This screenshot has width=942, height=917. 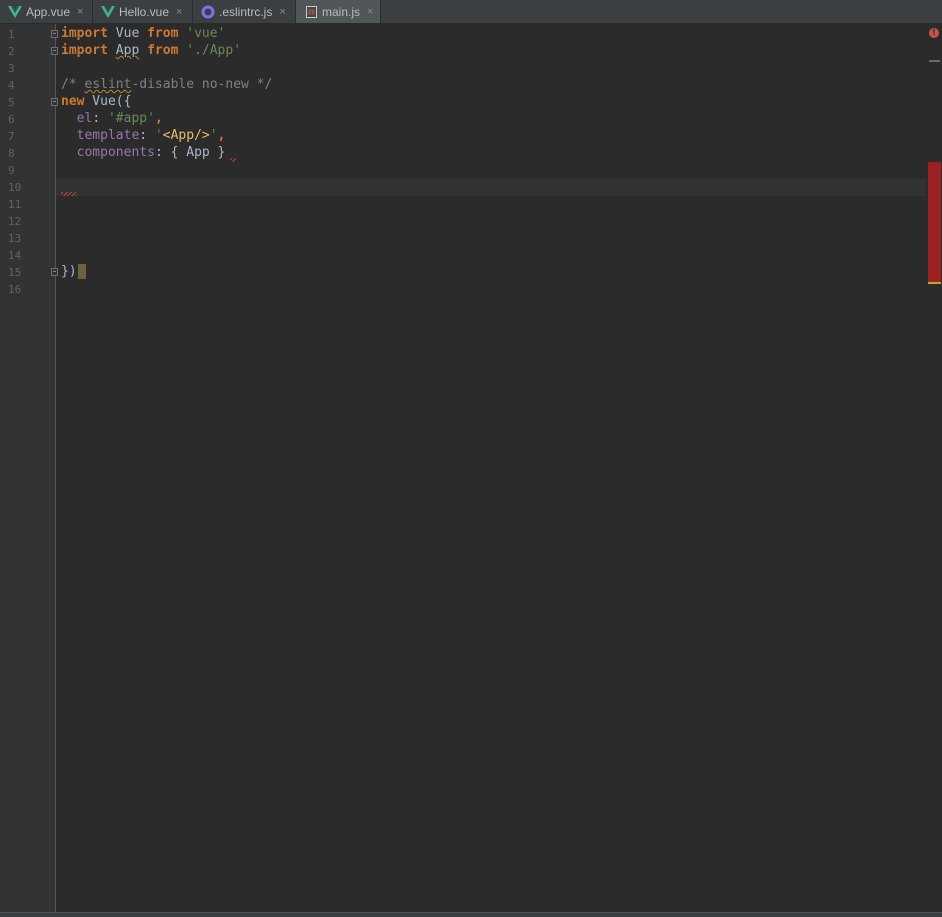 What do you see at coordinates (208, 12) in the screenshot?
I see `eslint-icon` at bounding box center [208, 12].